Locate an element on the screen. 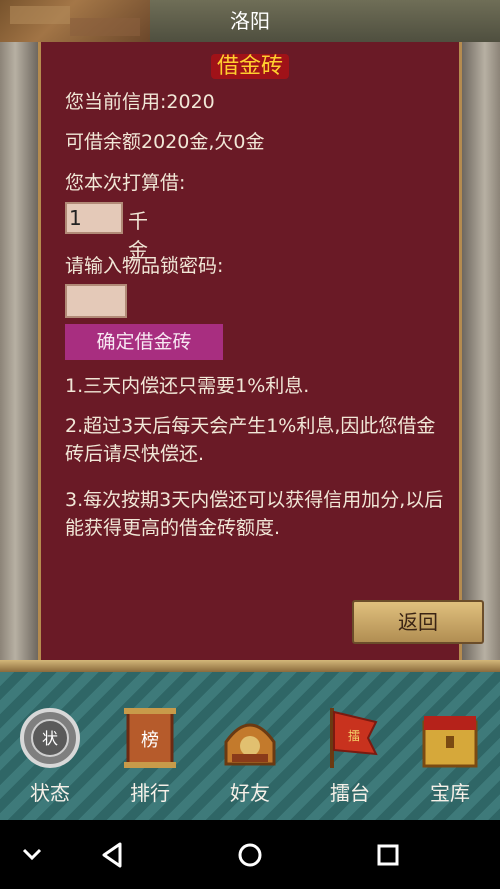 This screenshot has height=889, width=500. nav-label-treasury: 宝库 is located at coordinates (450, 793).